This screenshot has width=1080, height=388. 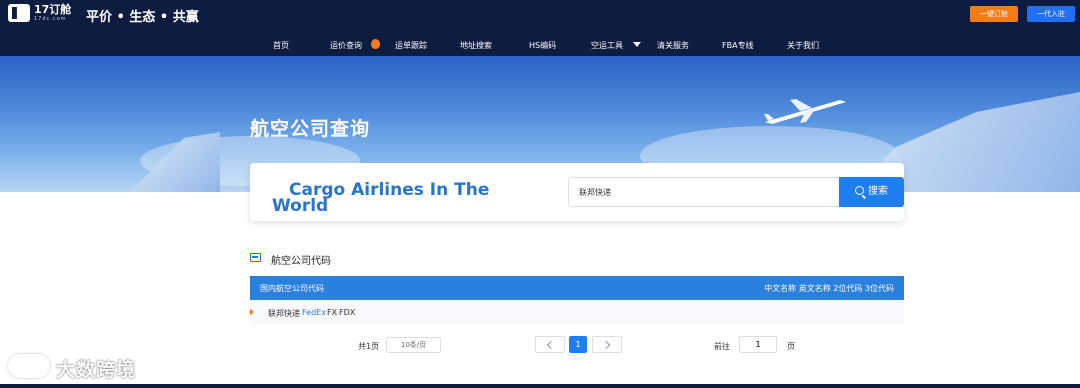 I want to click on nav-item-fba: FBA专线, so click(x=738, y=45).